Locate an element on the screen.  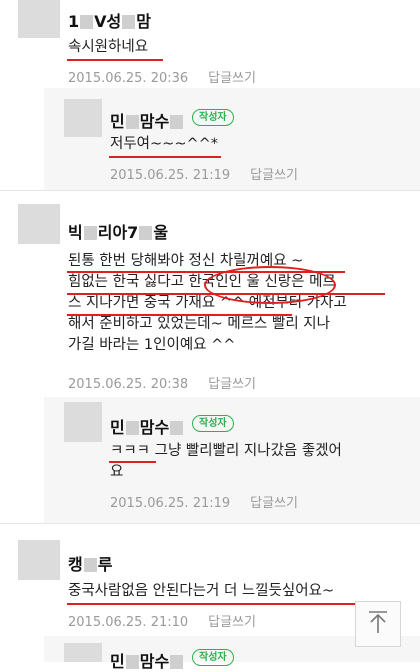
comment-line: 요 is located at coordinates (117, 472).